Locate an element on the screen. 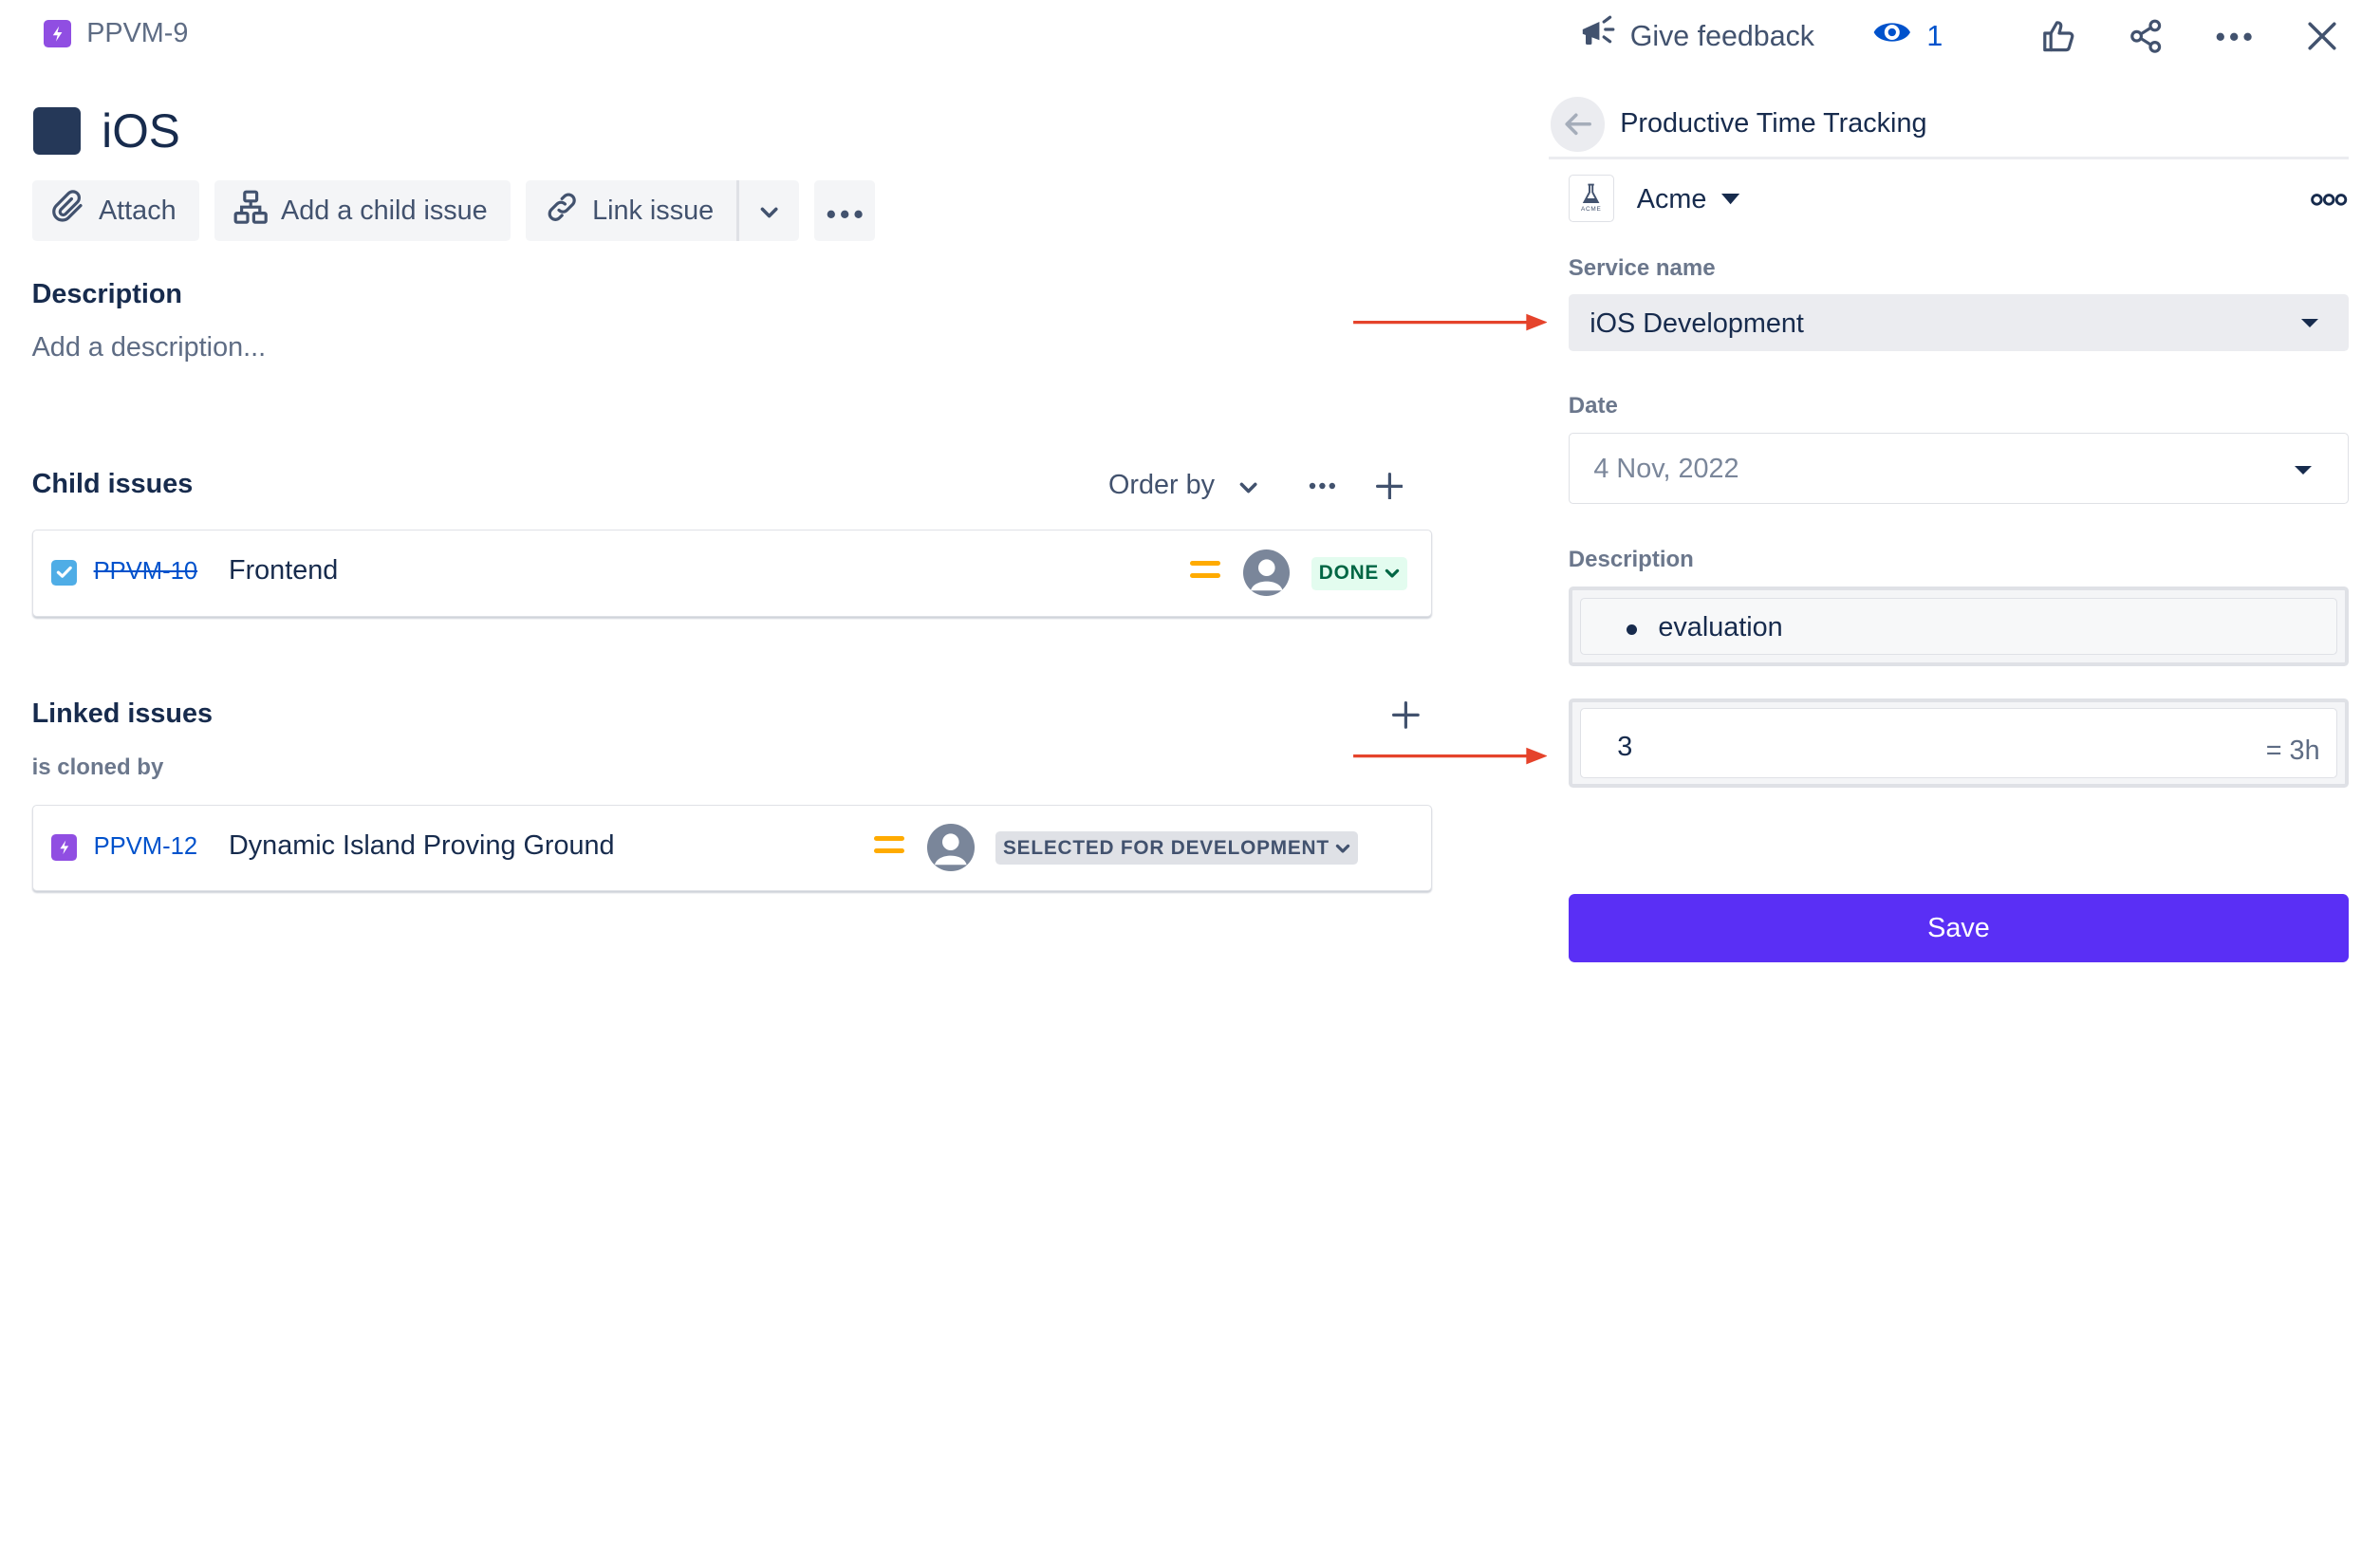 This screenshot has height=1564, width=2380. service-name-value: iOS Development is located at coordinates (1697, 323).